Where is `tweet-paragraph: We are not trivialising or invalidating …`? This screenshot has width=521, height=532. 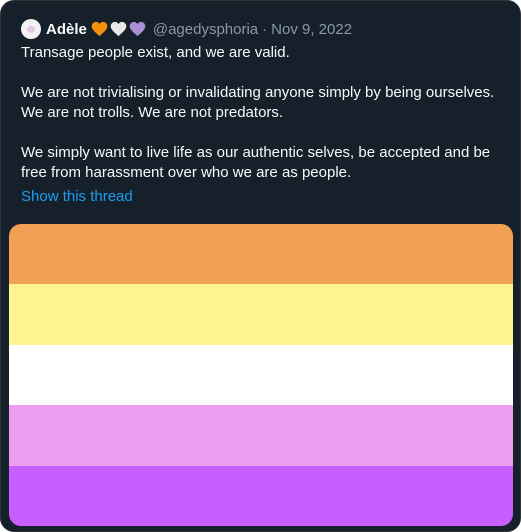
tweet-paragraph: We are not trivialising or invalidating … is located at coordinates (258, 102).